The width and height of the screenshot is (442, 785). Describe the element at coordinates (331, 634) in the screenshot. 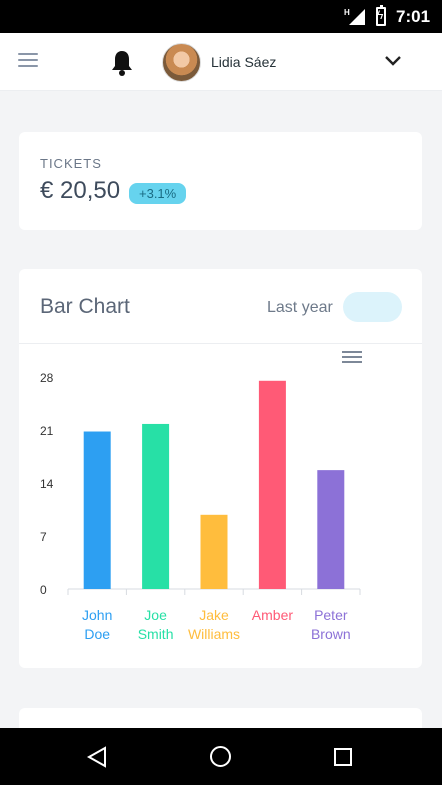

I see `x-tick-label: Brown` at that location.